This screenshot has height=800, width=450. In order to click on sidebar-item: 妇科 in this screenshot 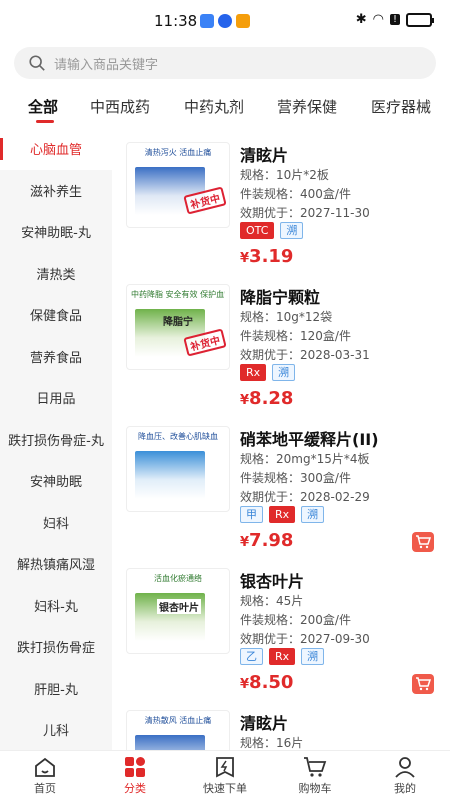, I will do `click(56, 523)`.